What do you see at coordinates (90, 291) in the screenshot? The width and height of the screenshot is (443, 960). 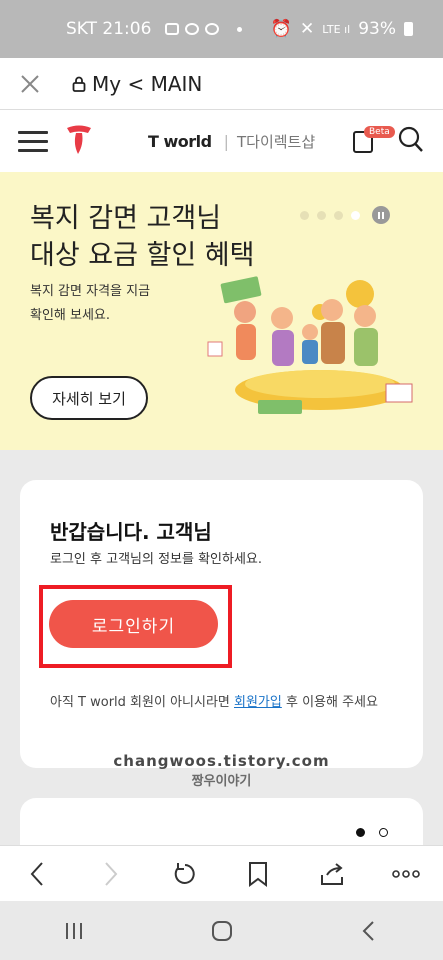 I see `banner-desc-line1: 복지 감면 자격을 지금` at bounding box center [90, 291].